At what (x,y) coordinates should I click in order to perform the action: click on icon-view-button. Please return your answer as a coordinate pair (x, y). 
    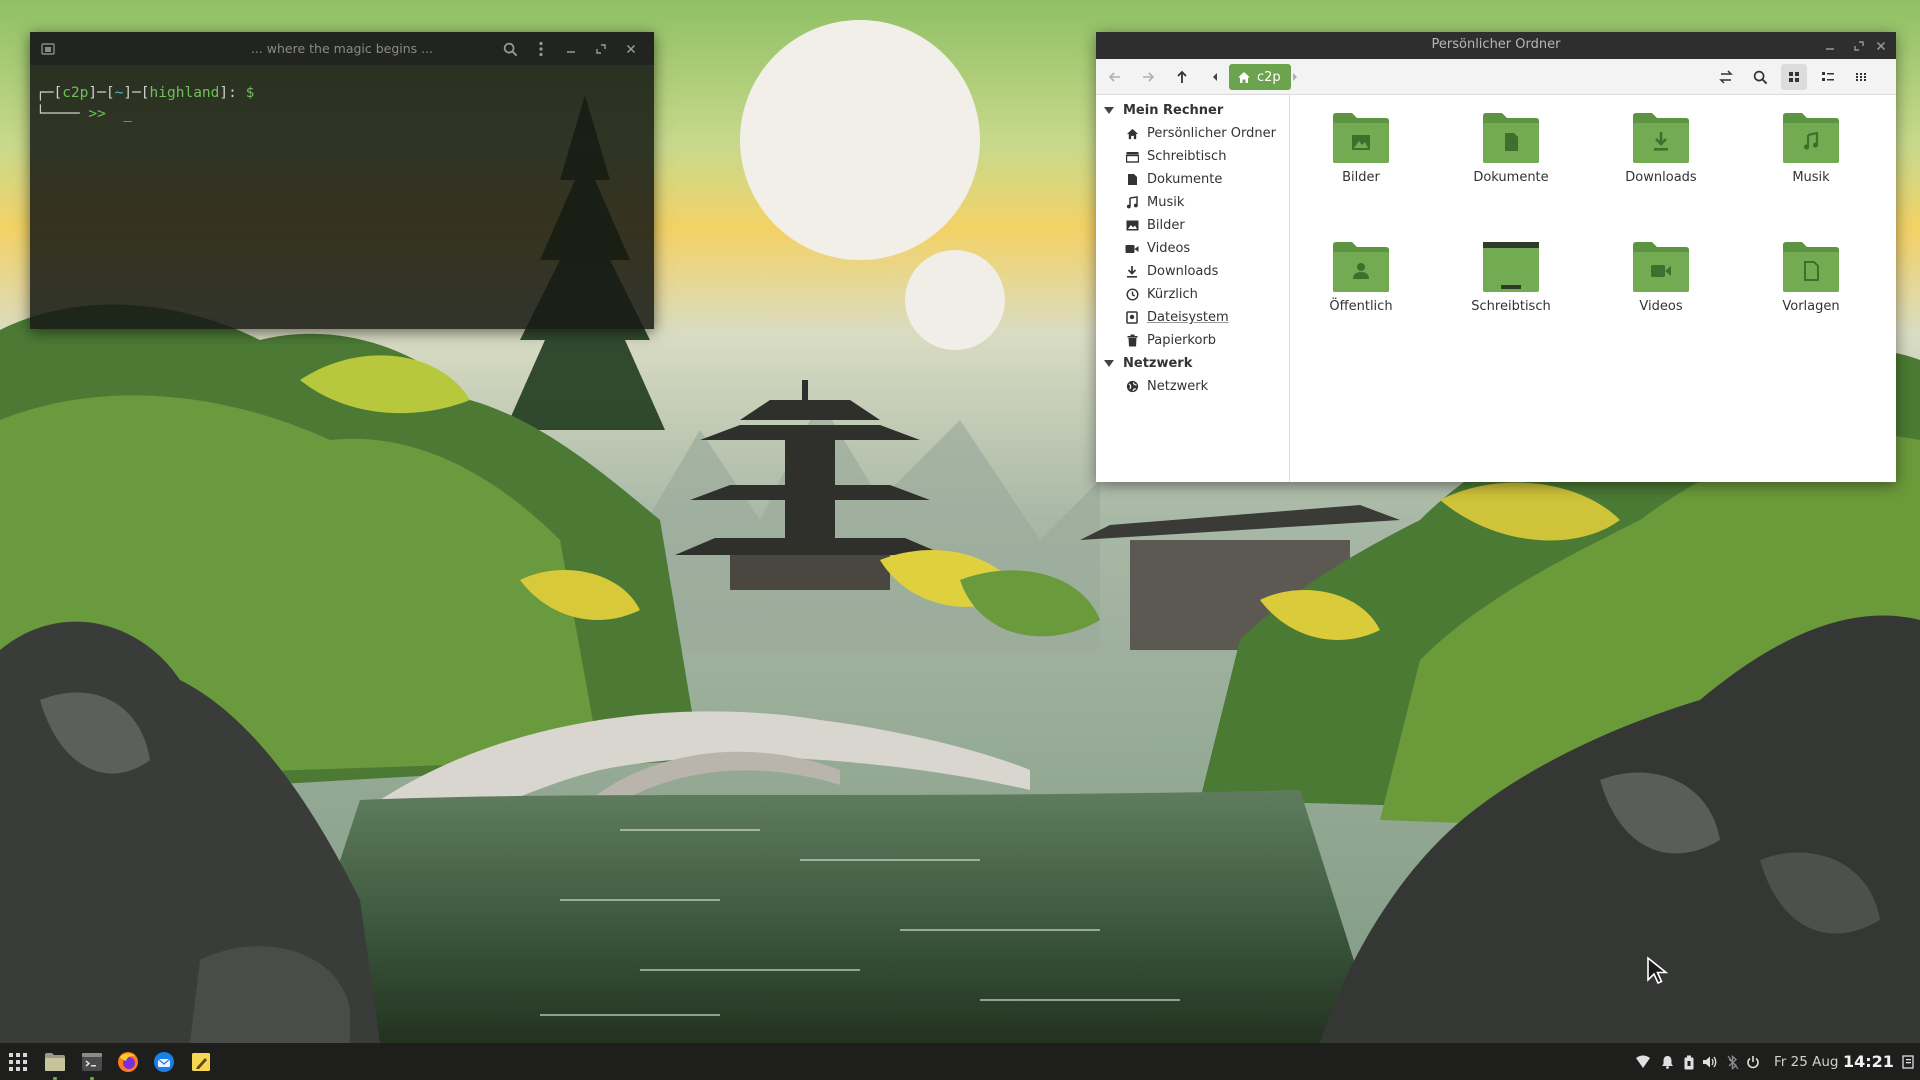
    Looking at the image, I should click on (1794, 77).